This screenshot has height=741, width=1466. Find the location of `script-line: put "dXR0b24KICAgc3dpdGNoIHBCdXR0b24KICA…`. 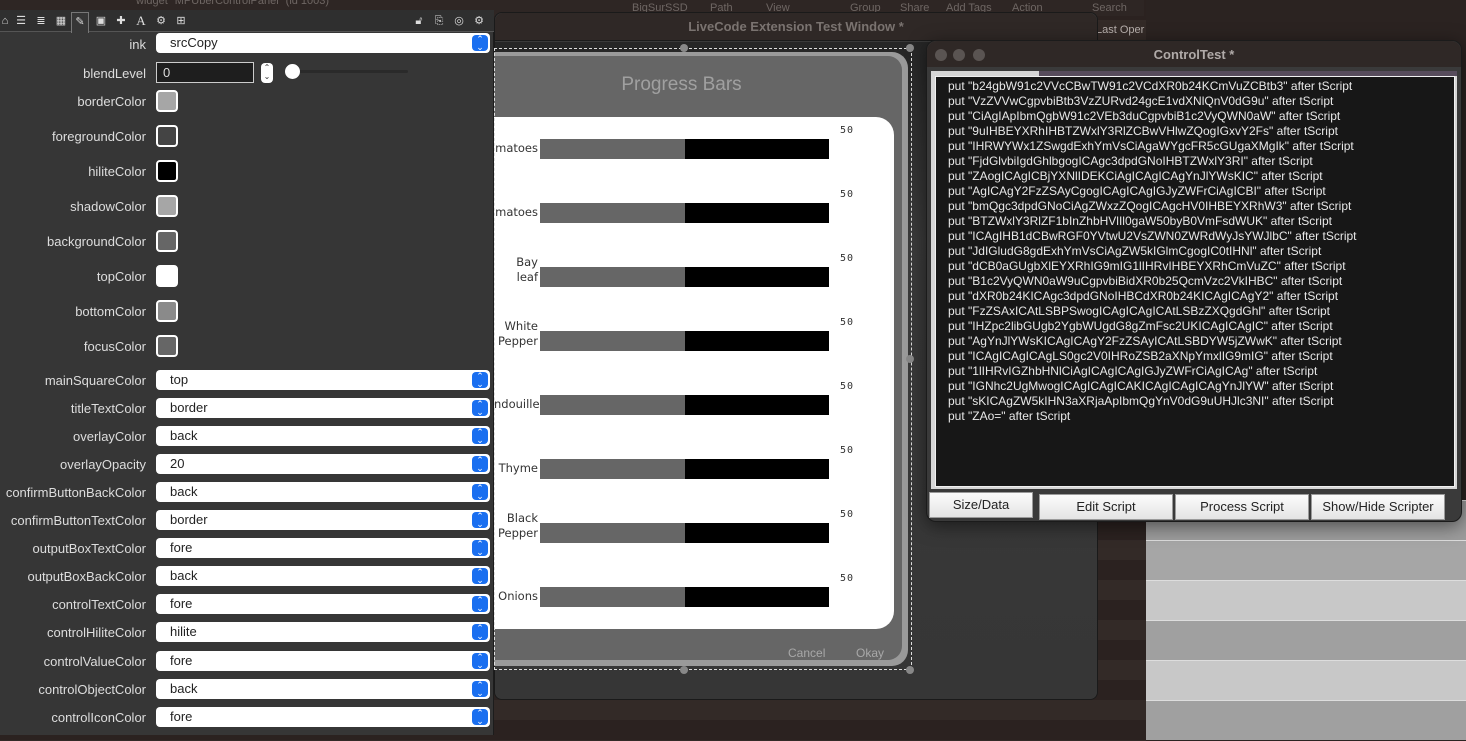

script-line: put "dXR0b24KICAgc3dpdGNoIHBCdXR0b24KICA… is located at coordinates (1143, 296).